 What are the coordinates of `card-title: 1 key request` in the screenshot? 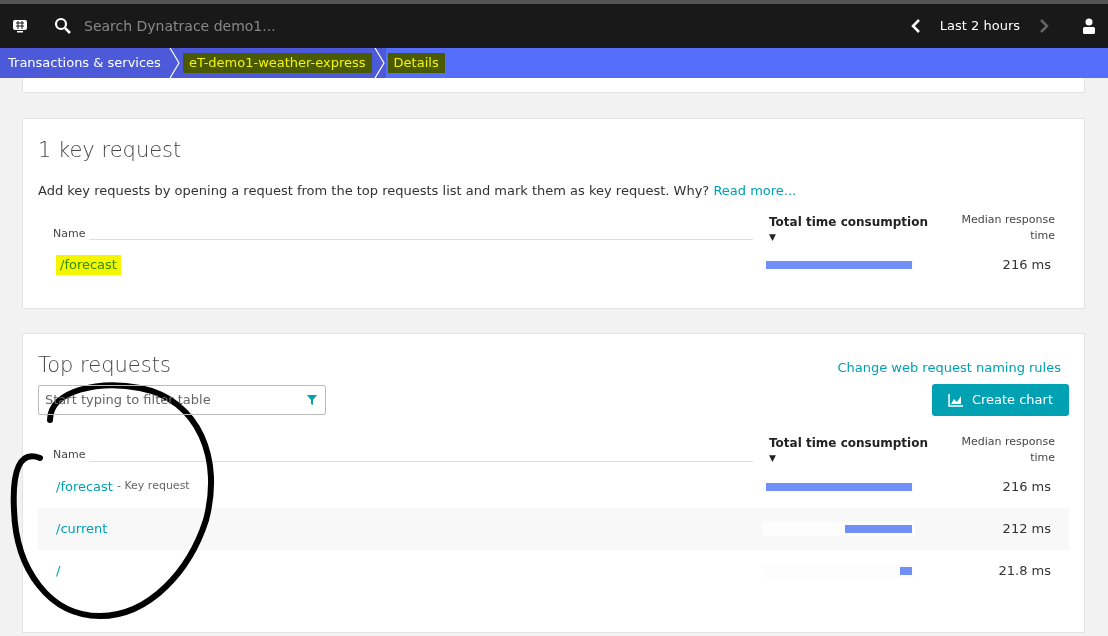 It's located at (110, 150).